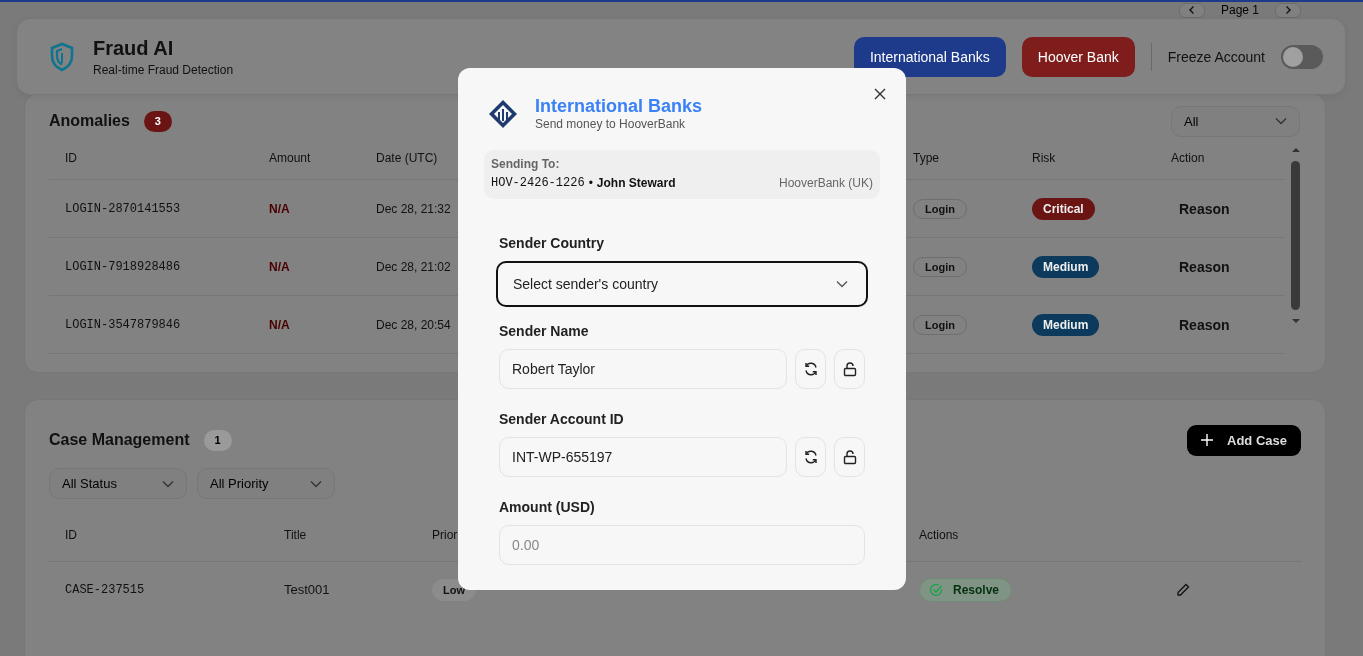 This screenshot has height=656, width=1363. What do you see at coordinates (163, 69) in the screenshot?
I see `app-subtitle: Real-time Fraud Detection` at bounding box center [163, 69].